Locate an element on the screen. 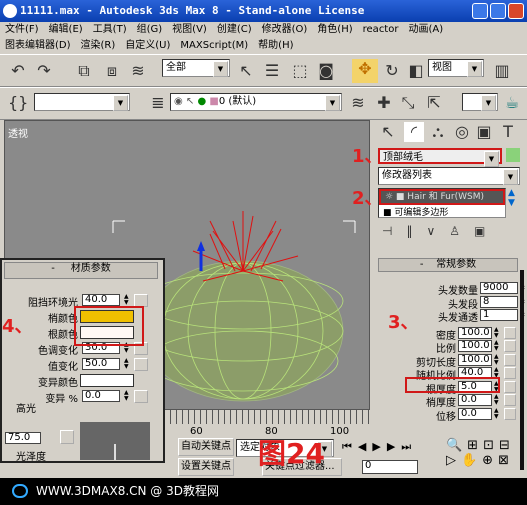 This screenshot has width=527, height=505. menu-item: 编辑(E) is located at coordinates (66, 29).